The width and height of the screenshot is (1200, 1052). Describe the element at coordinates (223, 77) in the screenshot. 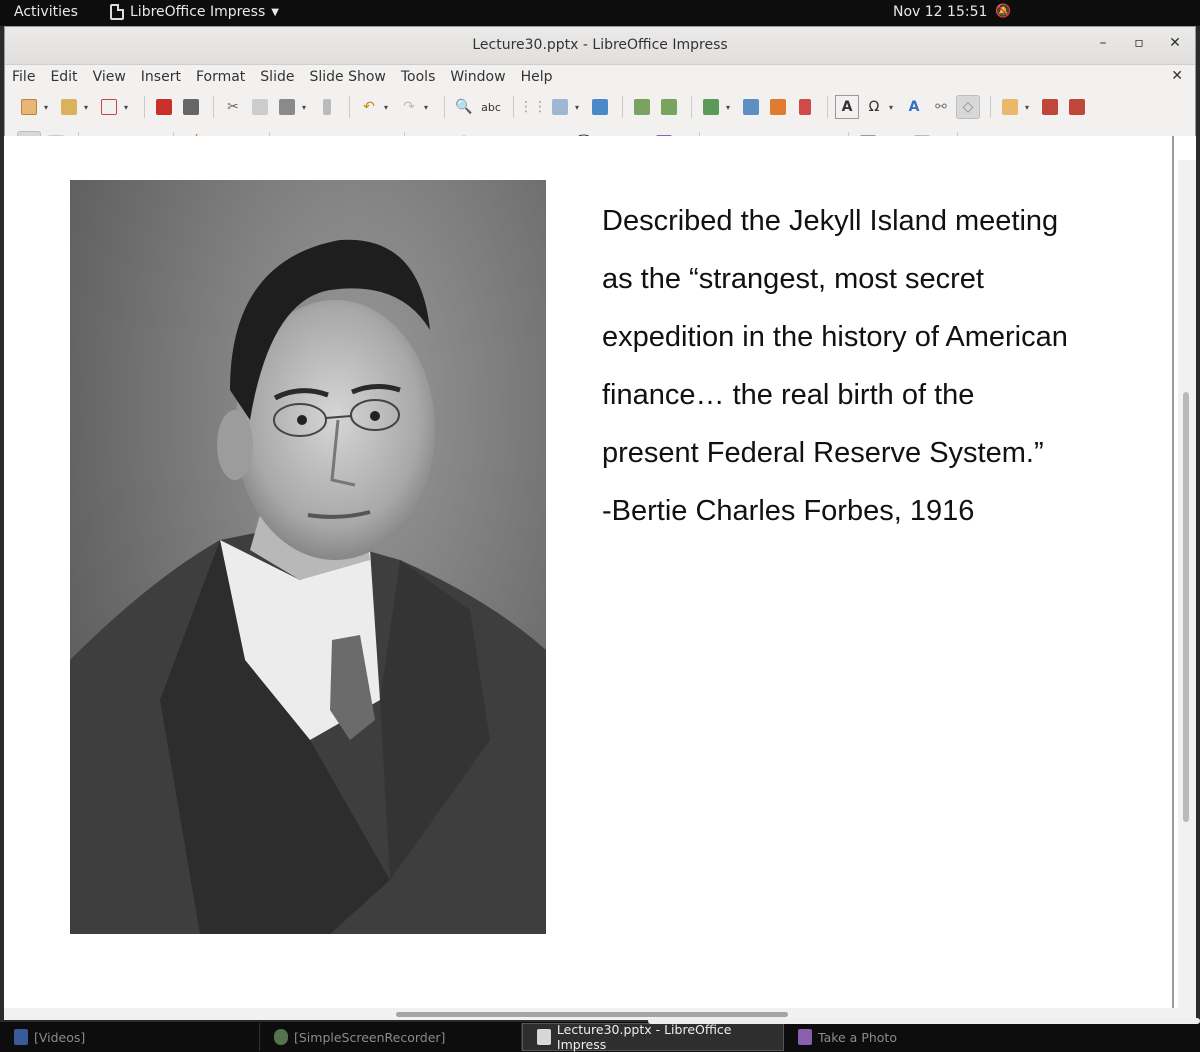

I see `menu-format: Format` at that location.